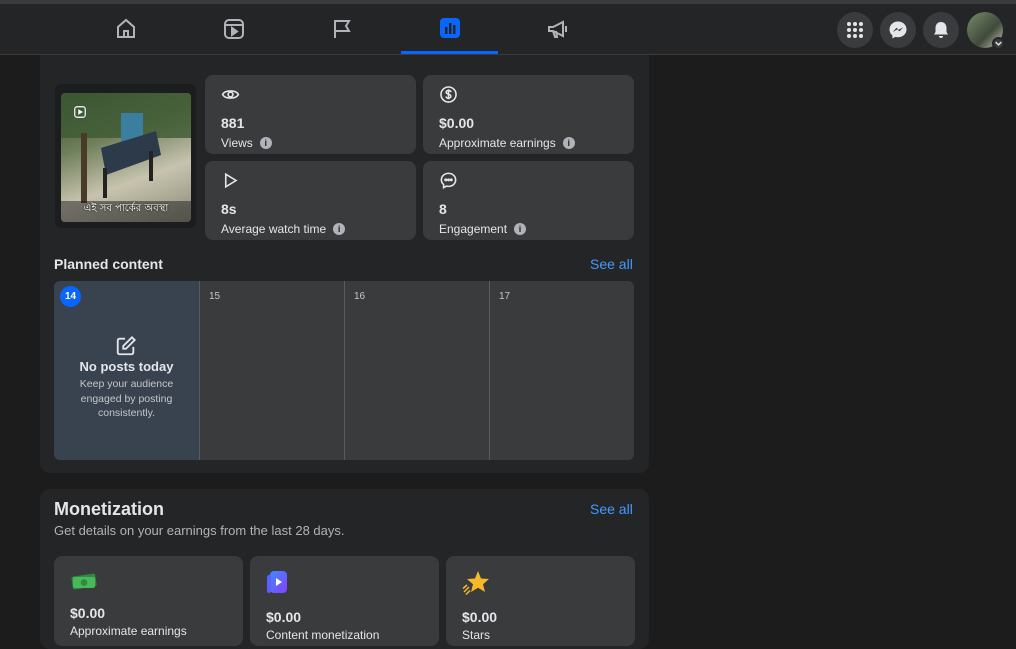 This screenshot has width=1016, height=649. I want to click on monetization-content-monetization: $0.00 Content monetization, so click(344, 601).